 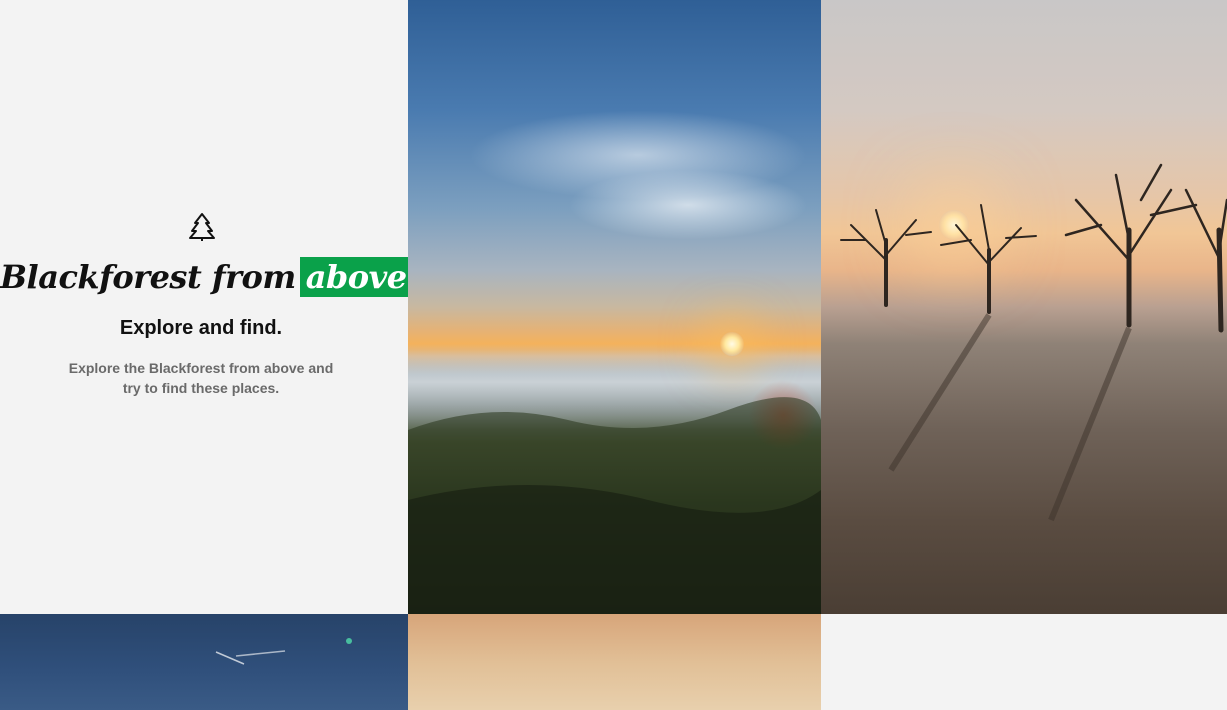 What do you see at coordinates (148, 277) in the screenshot?
I see `brand-text: Blackforest from` at bounding box center [148, 277].